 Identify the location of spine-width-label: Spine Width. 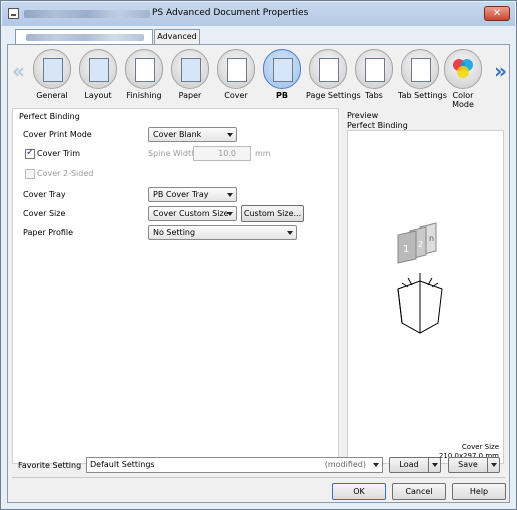
(172, 153).